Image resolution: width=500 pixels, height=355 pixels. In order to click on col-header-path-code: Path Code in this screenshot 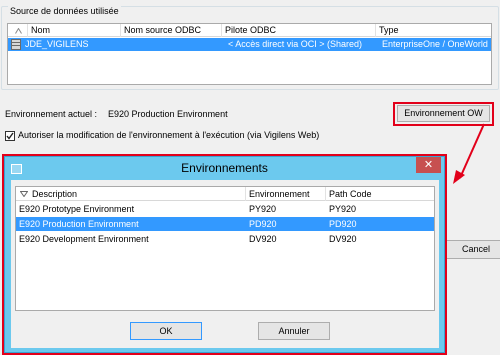, I will do `click(381, 194)`.